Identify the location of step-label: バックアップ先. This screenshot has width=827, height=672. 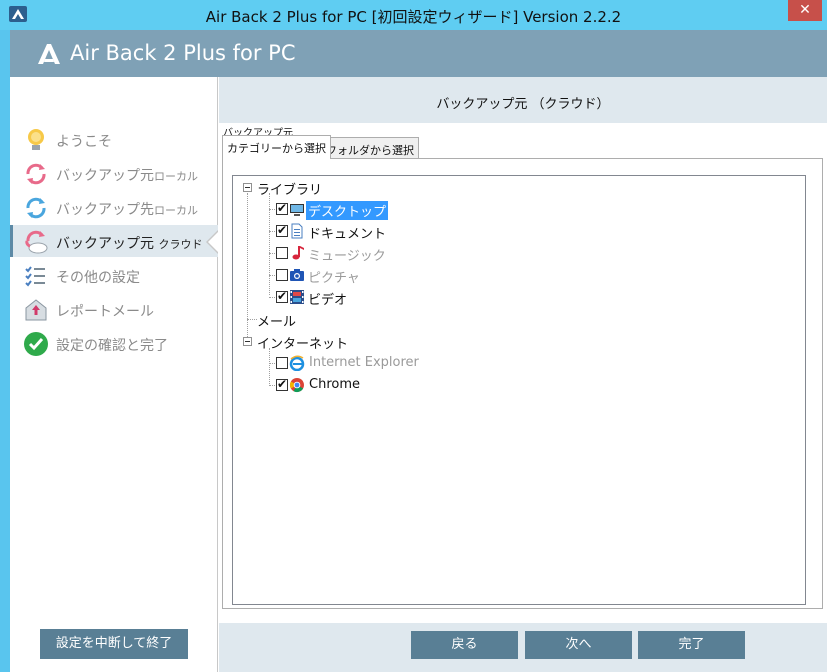
(105, 210).